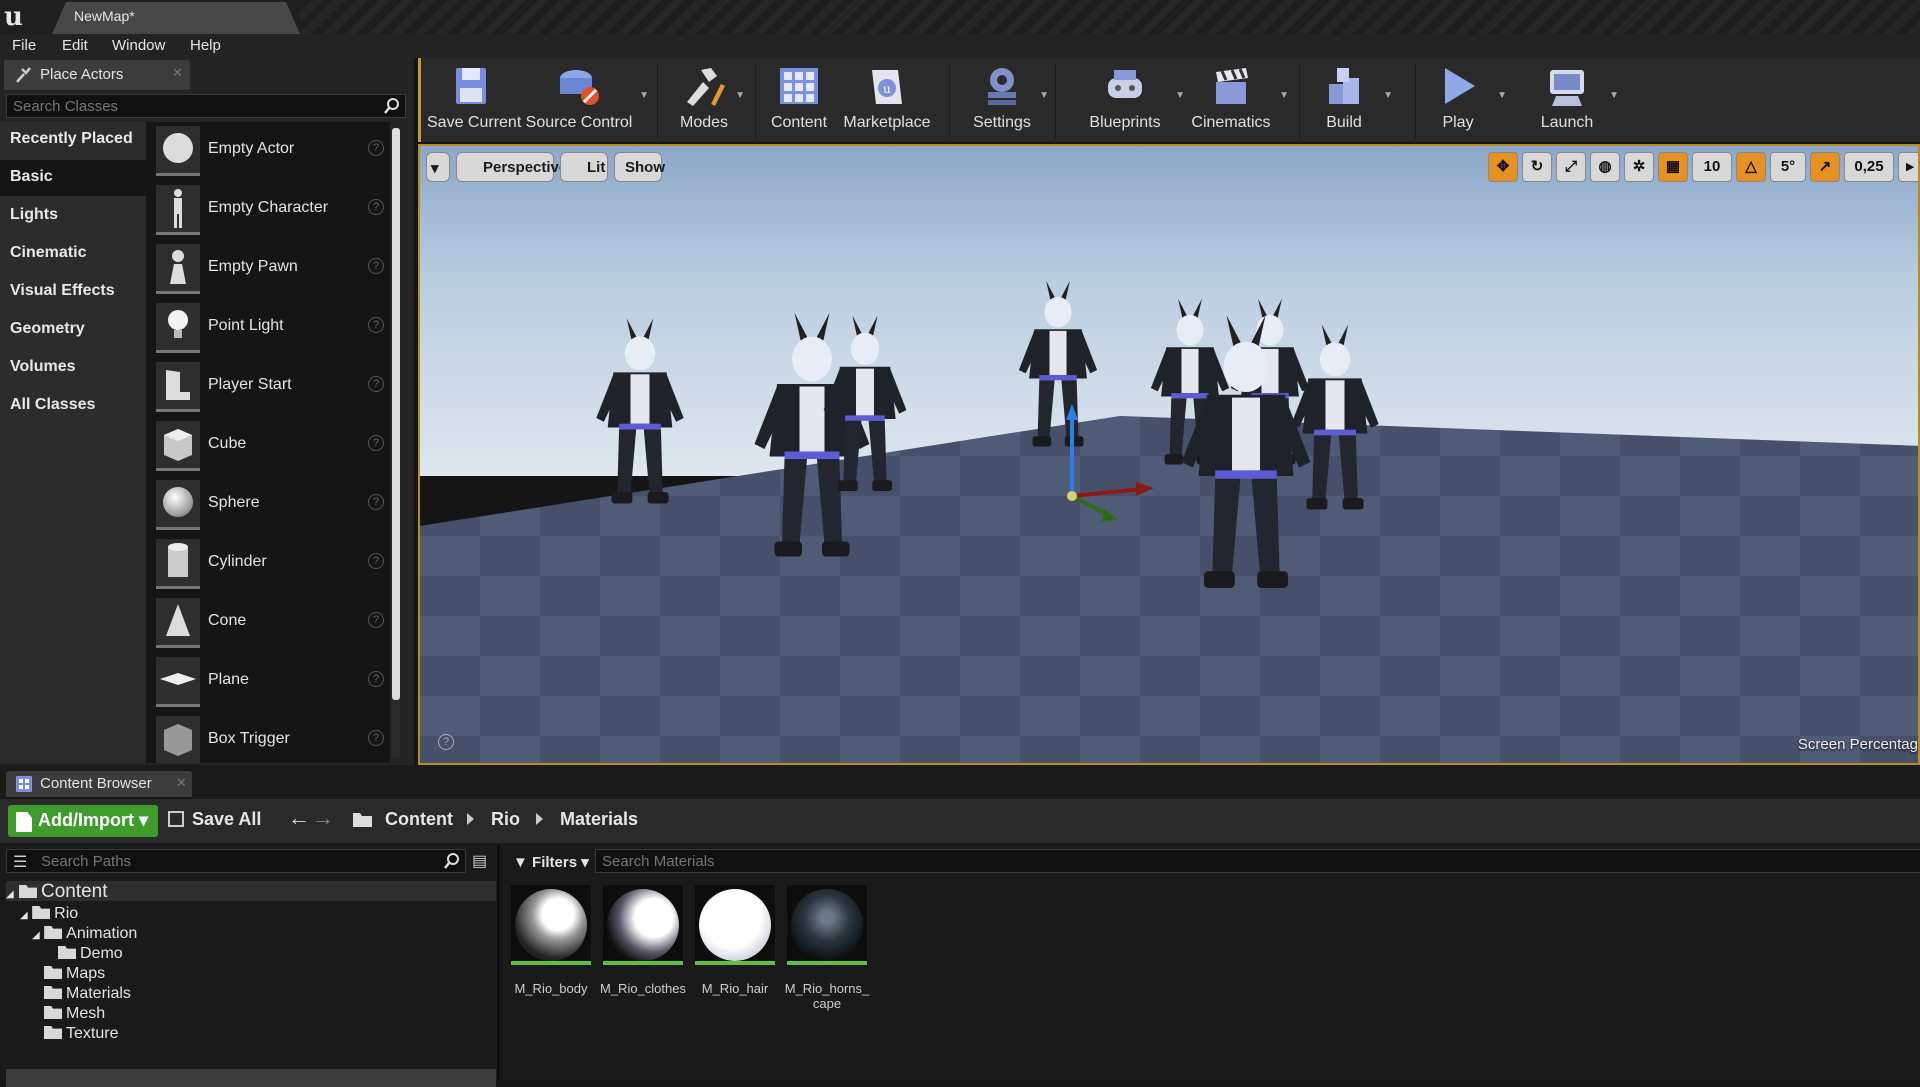 The image size is (1920, 1087). What do you see at coordinates (73, 368) in the screenshot?
I see `category-volumes: Volumes` at bounding box center [73, 368].